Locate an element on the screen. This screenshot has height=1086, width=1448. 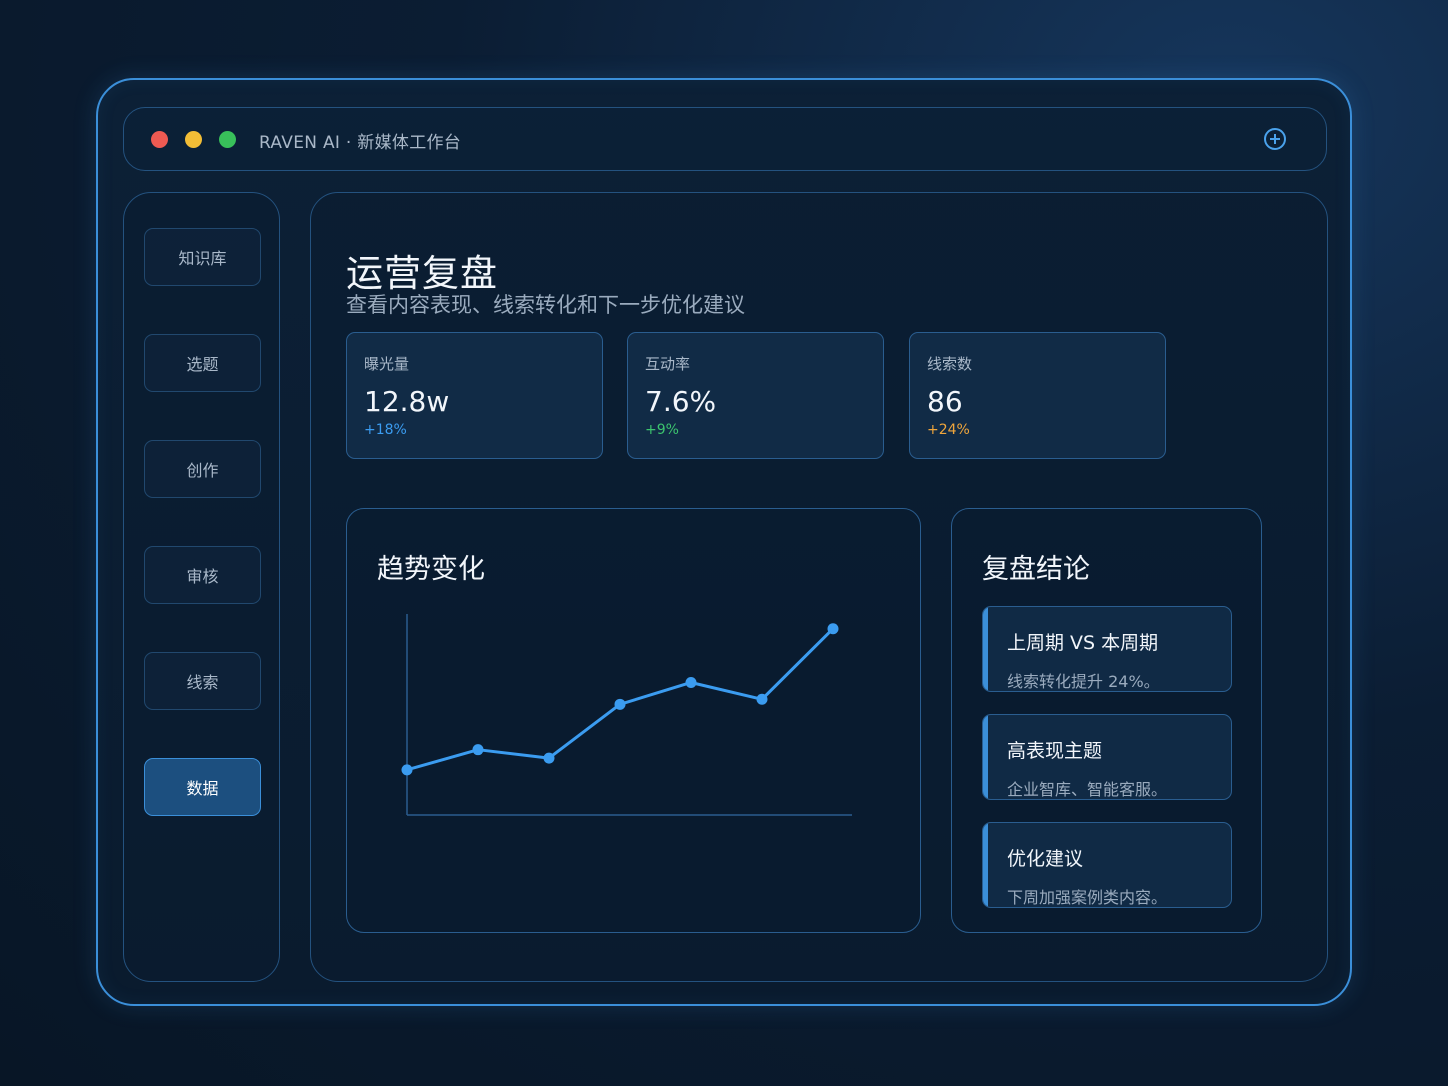
conclusion-title: 复盘结论 is located at coordinates (1036, 569).